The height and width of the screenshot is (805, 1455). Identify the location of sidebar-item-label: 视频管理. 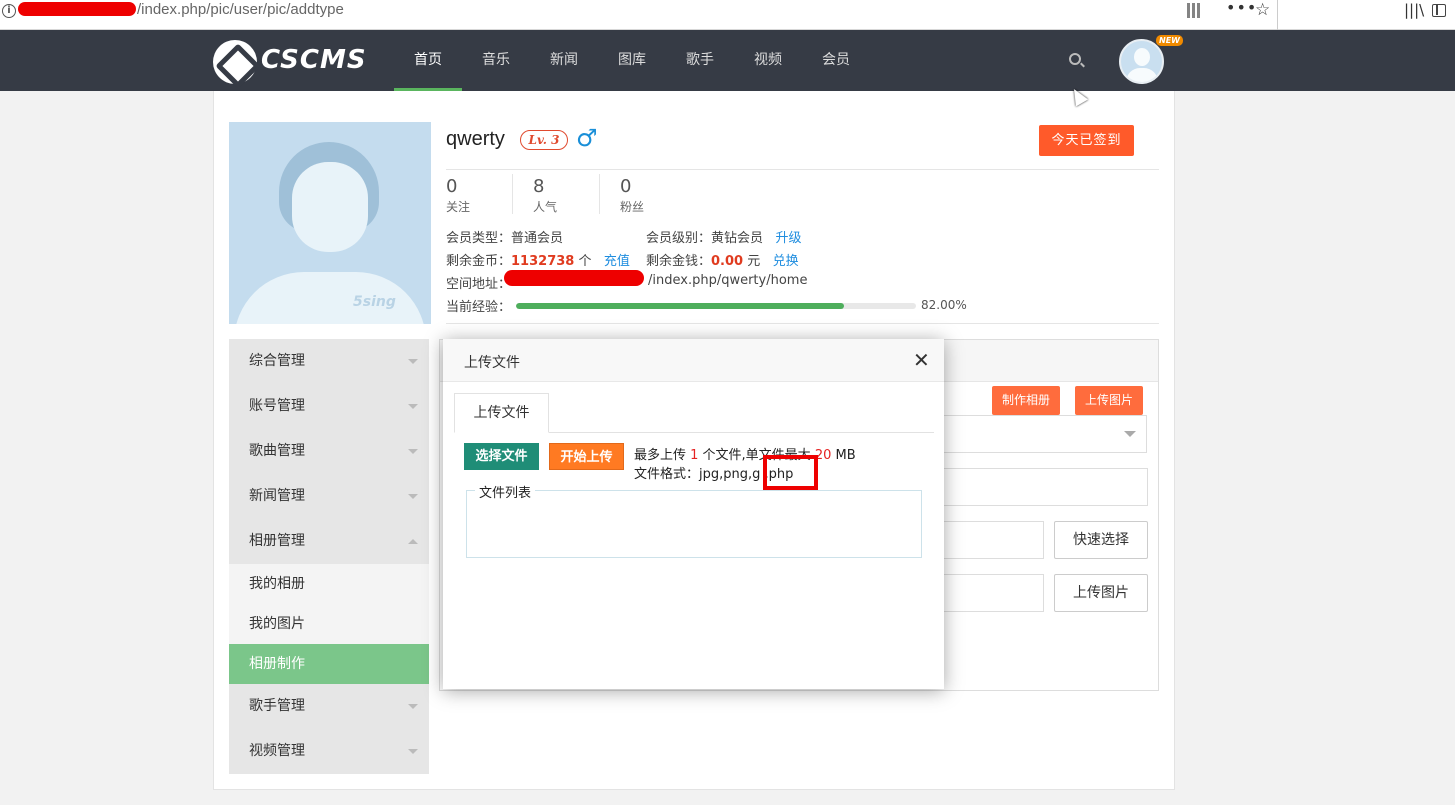
(277, 751).